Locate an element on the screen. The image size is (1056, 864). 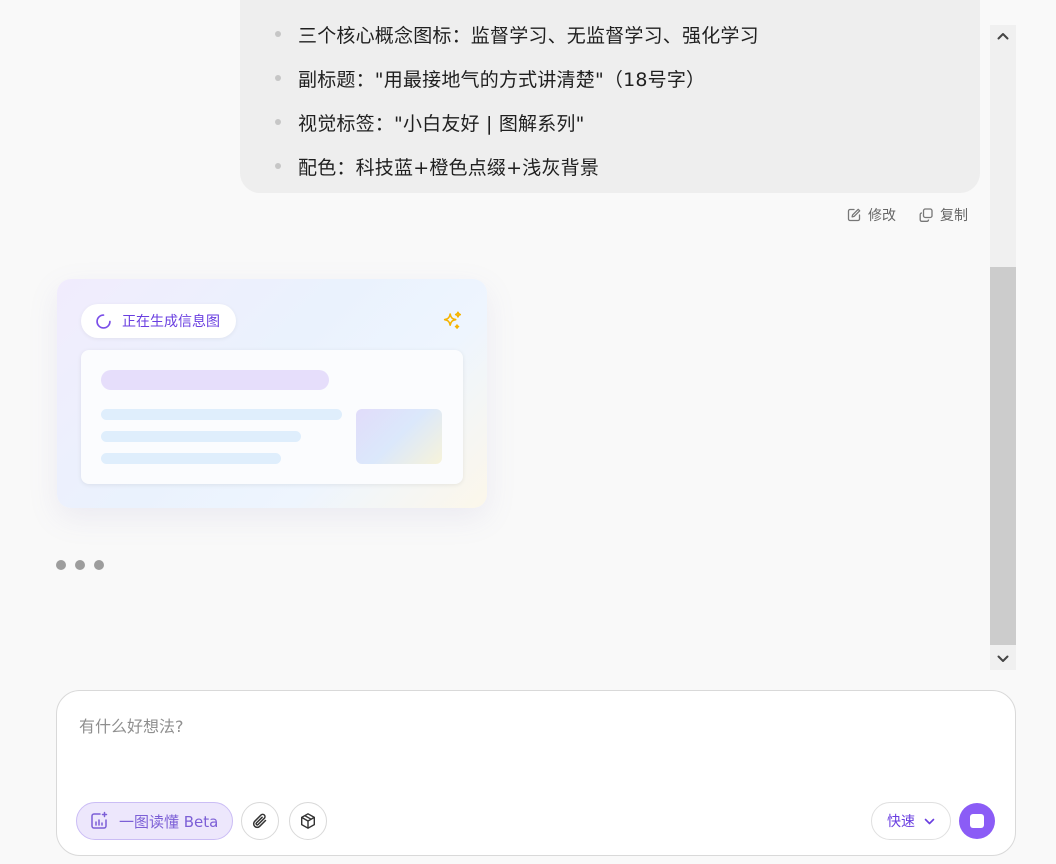
list-item: 三个核心概念图标：监督学习、无监督学习、强化学习 is located at coordinates (517, 34).